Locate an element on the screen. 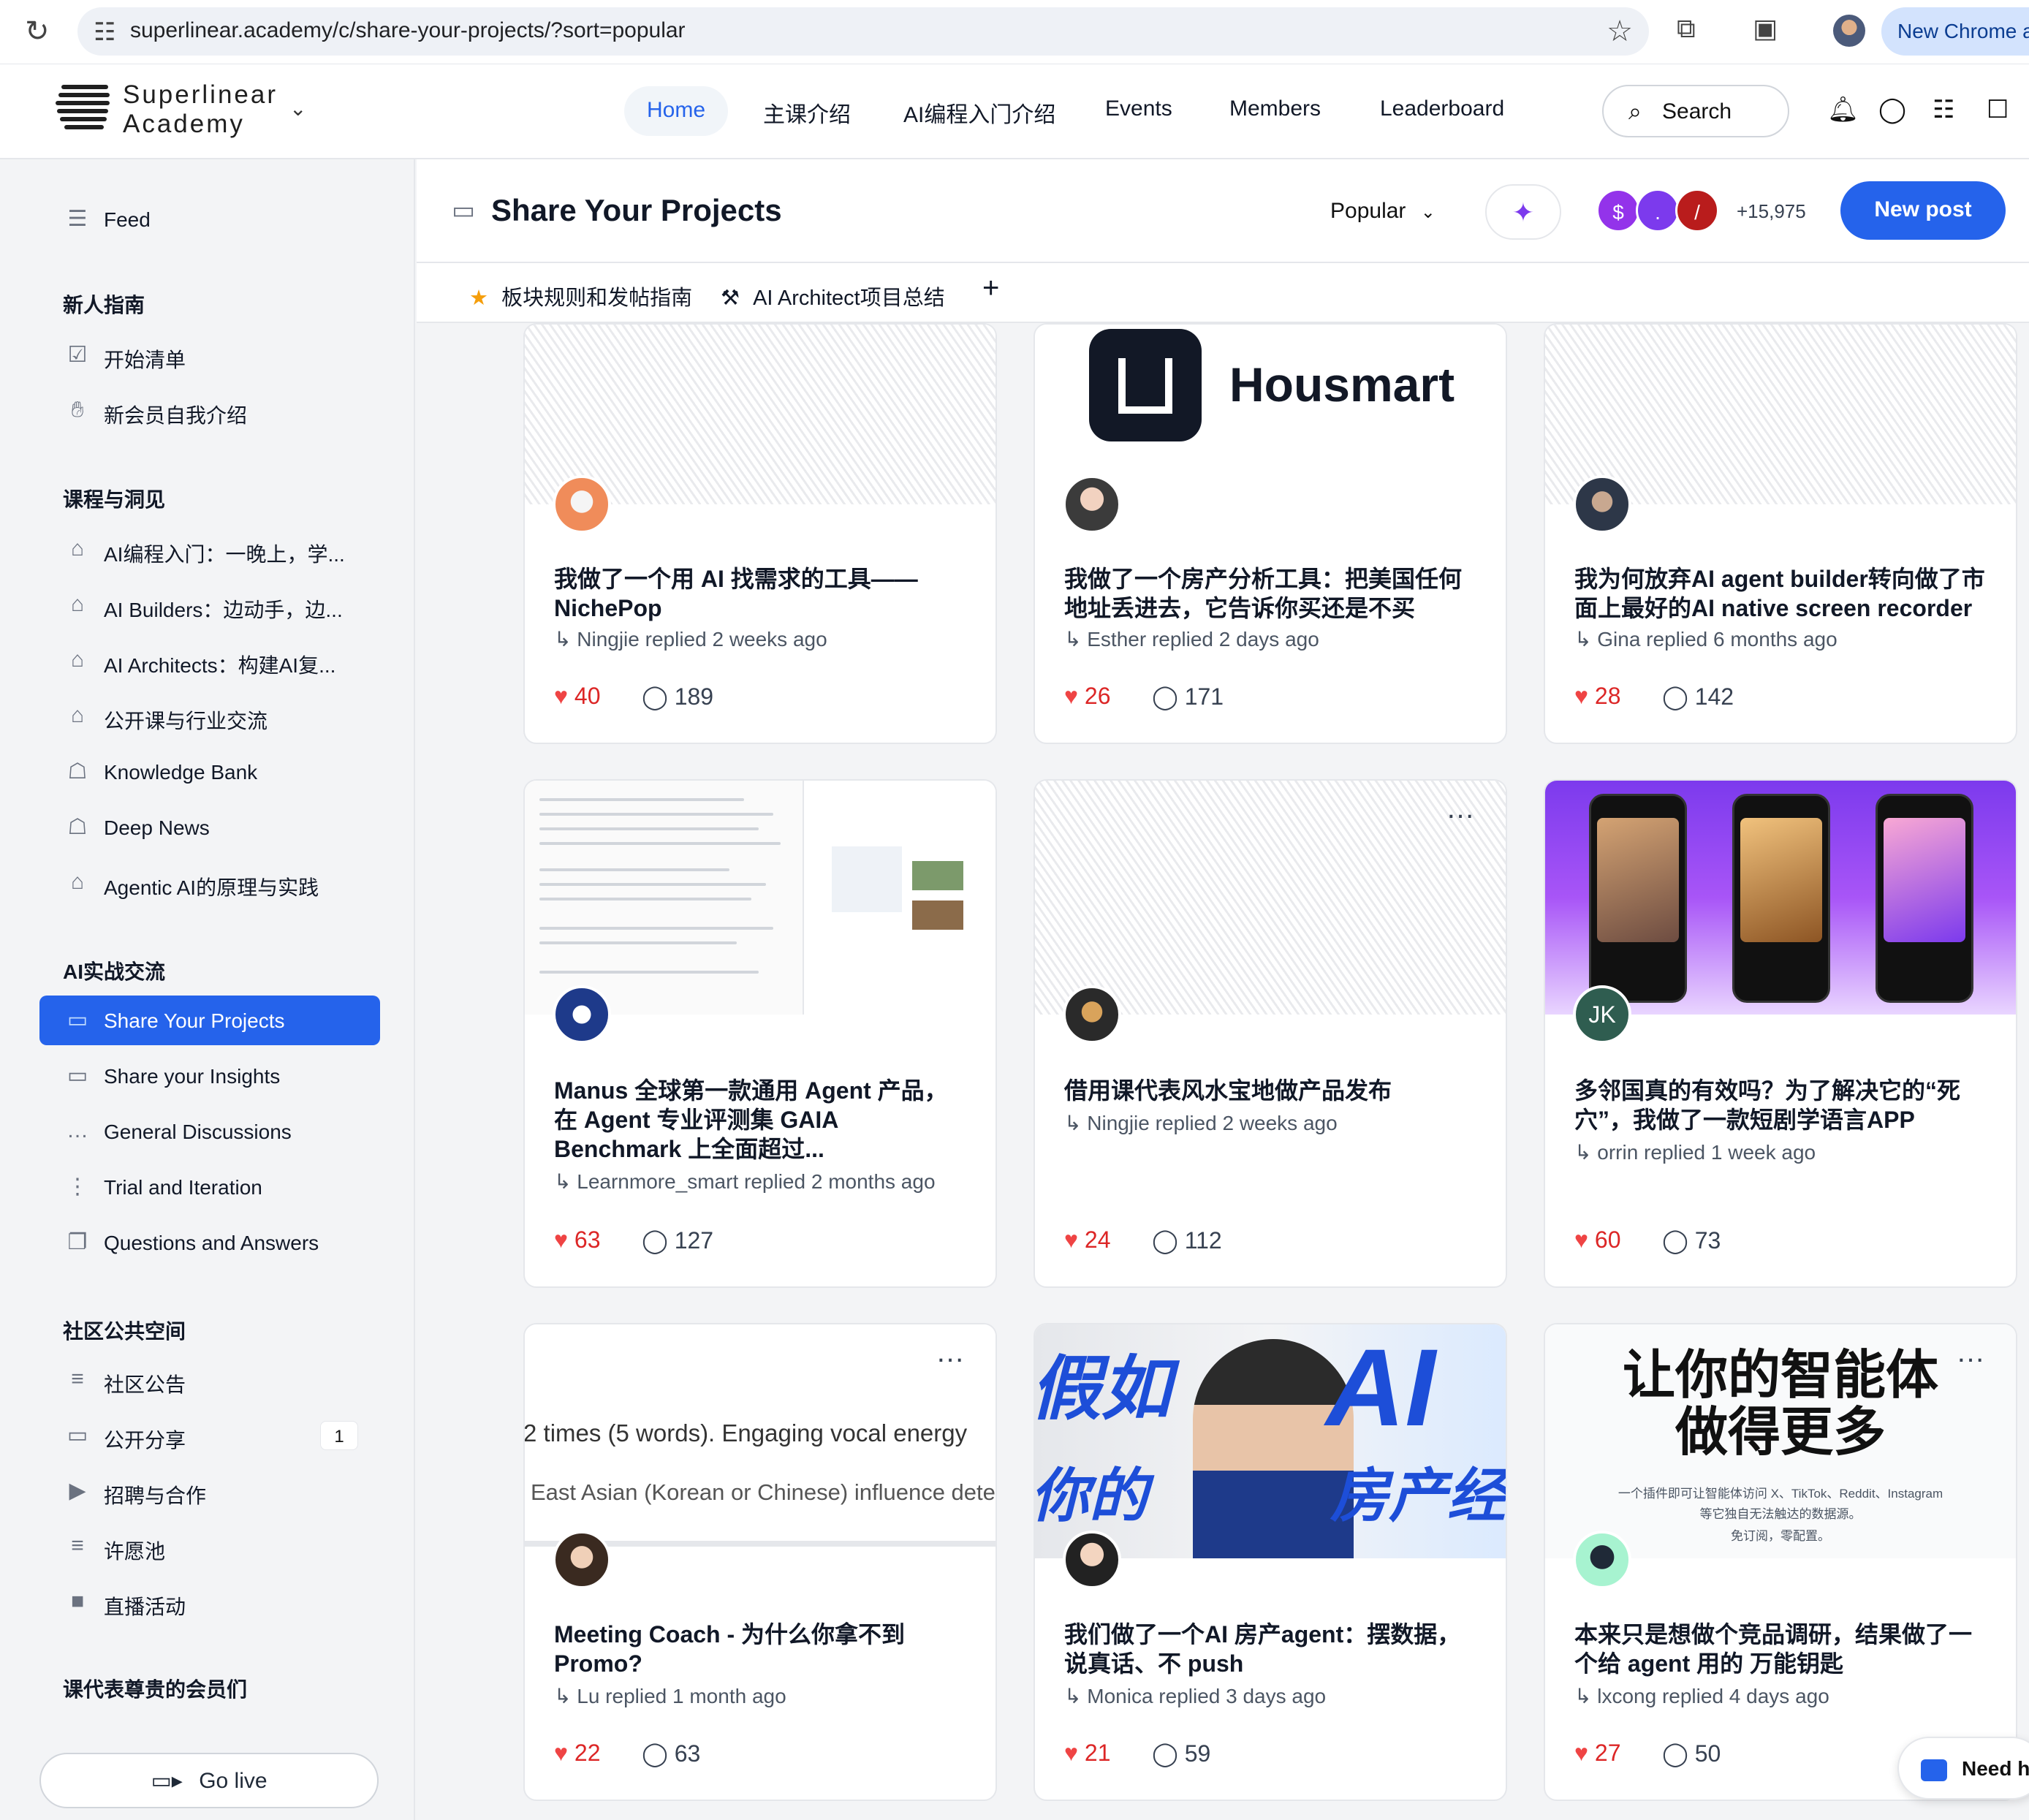 The width and height of the screenshot is (2029, 1820). nav-home: Home is located at coordinates (676, 111).